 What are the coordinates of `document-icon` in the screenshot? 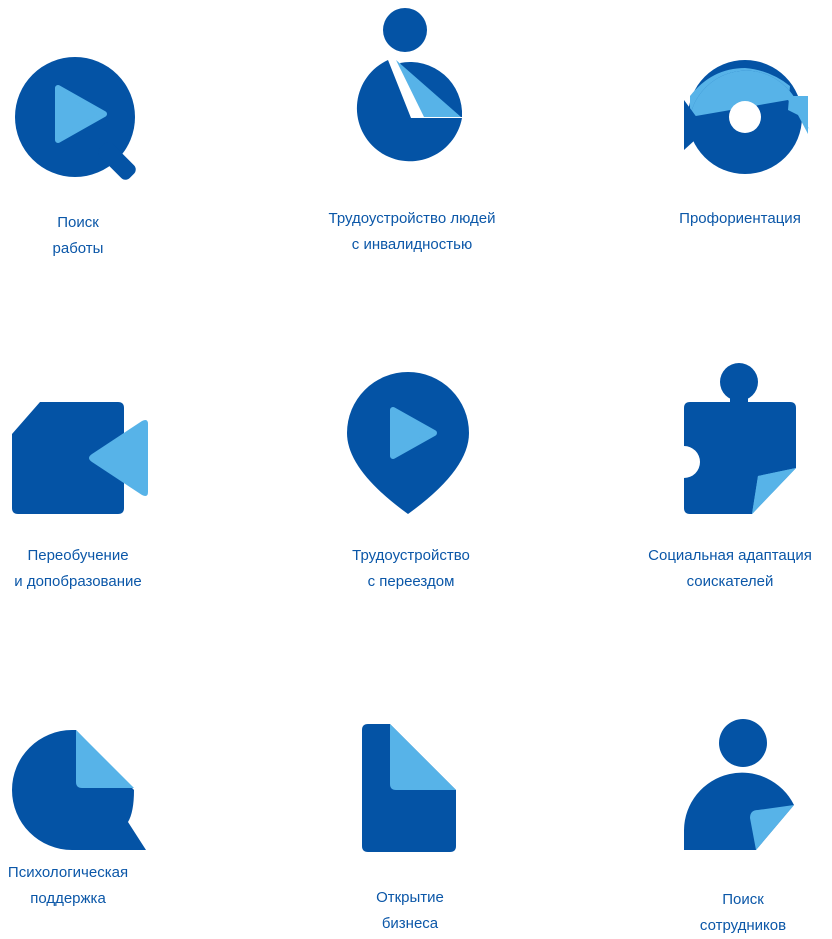 It's located at (409, 788).